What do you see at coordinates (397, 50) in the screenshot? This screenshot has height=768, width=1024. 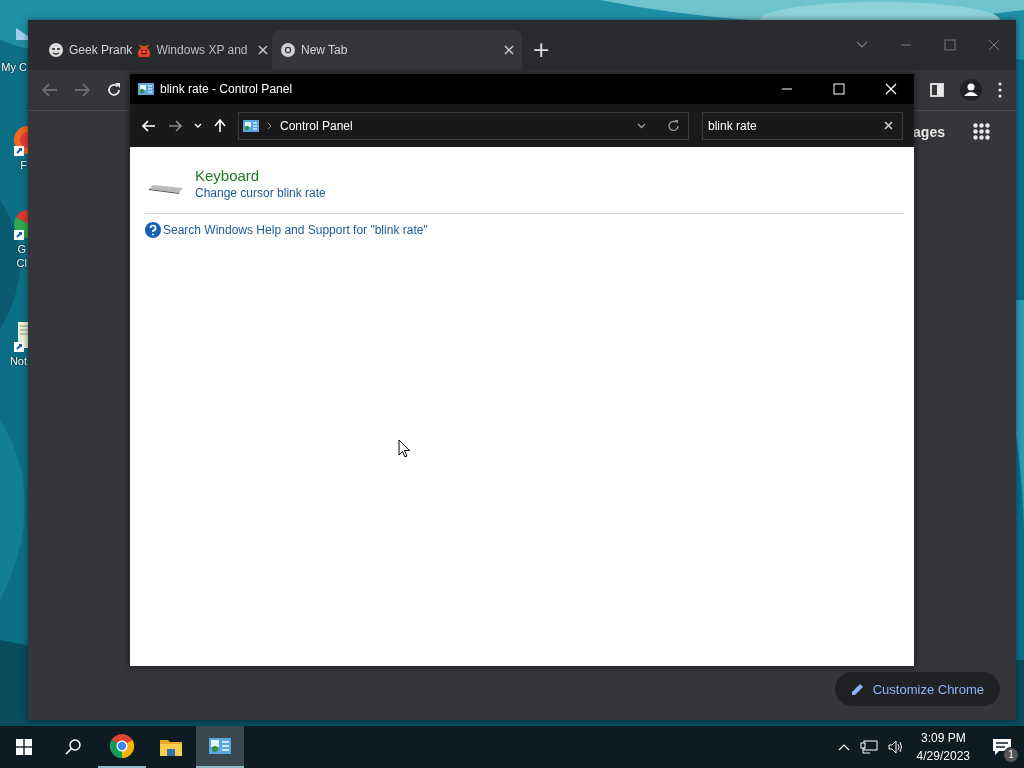 I see `browser-tab: New Tab` at bounding box center [397, 50].